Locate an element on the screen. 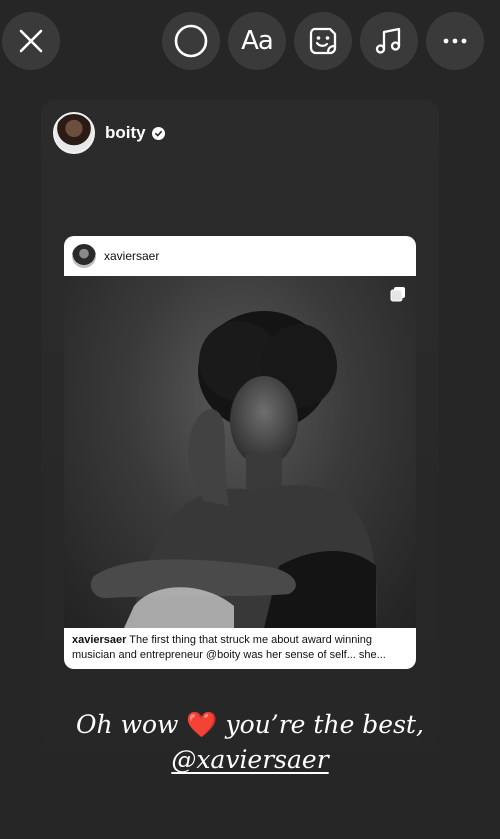  music-icon is located at coordinates (388, 40).